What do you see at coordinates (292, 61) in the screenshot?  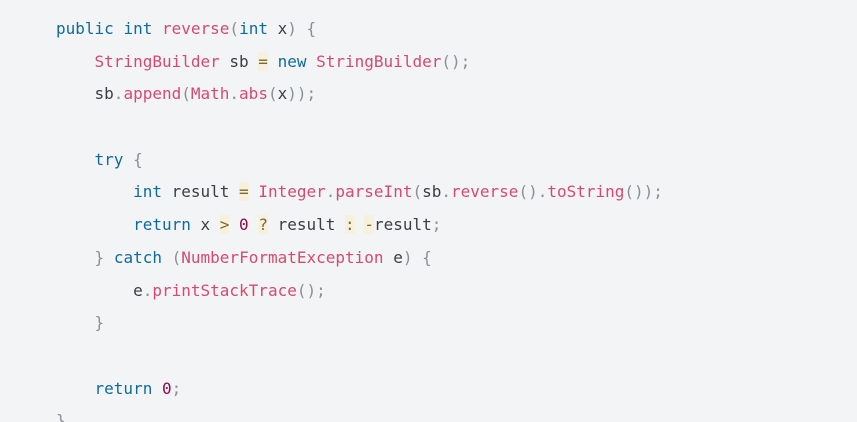 I see `code-token: new` at bounding box center [292, 61].